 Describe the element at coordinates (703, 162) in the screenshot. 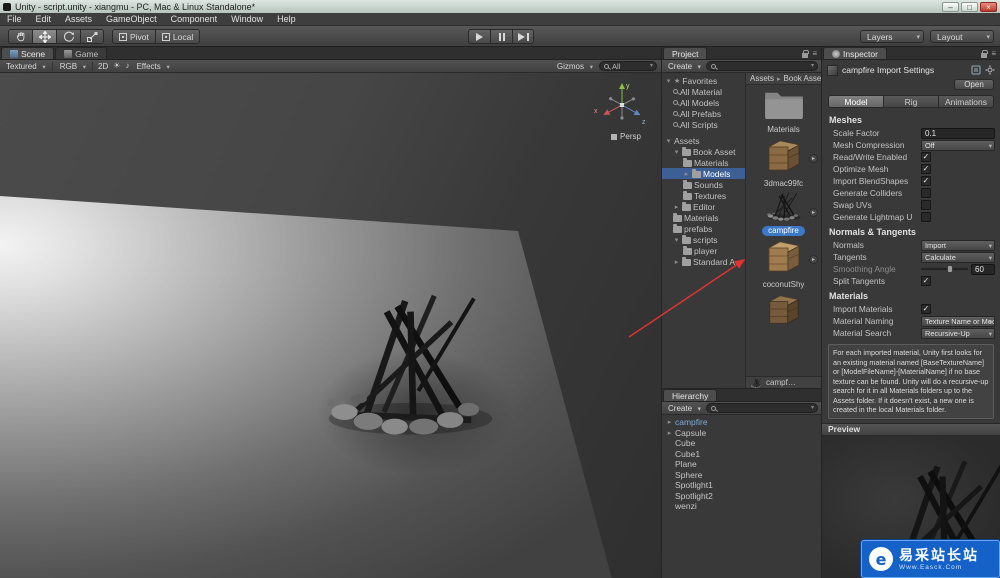

I see `tree-item-materials: Materials` at that location.